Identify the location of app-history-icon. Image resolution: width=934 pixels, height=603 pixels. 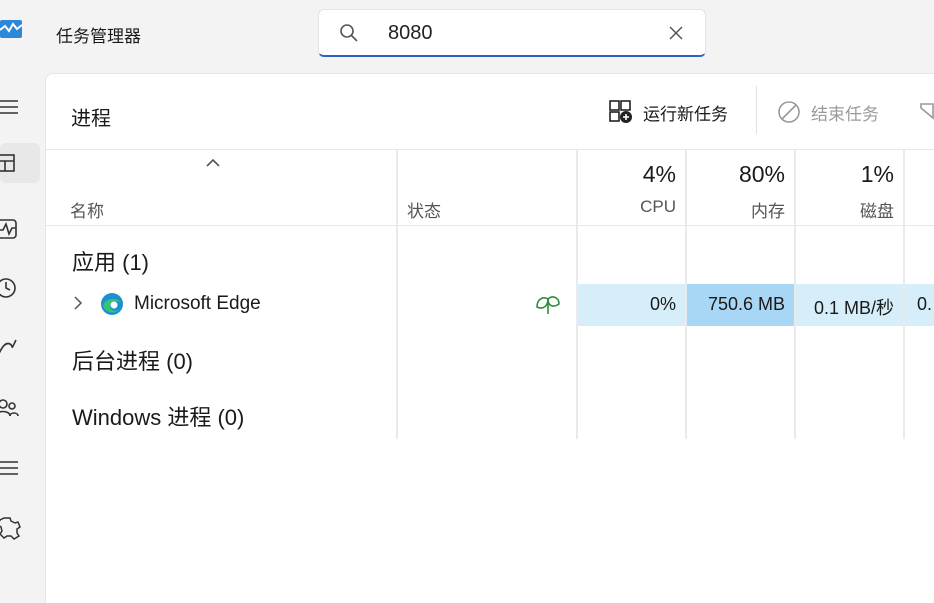
(20, 288).